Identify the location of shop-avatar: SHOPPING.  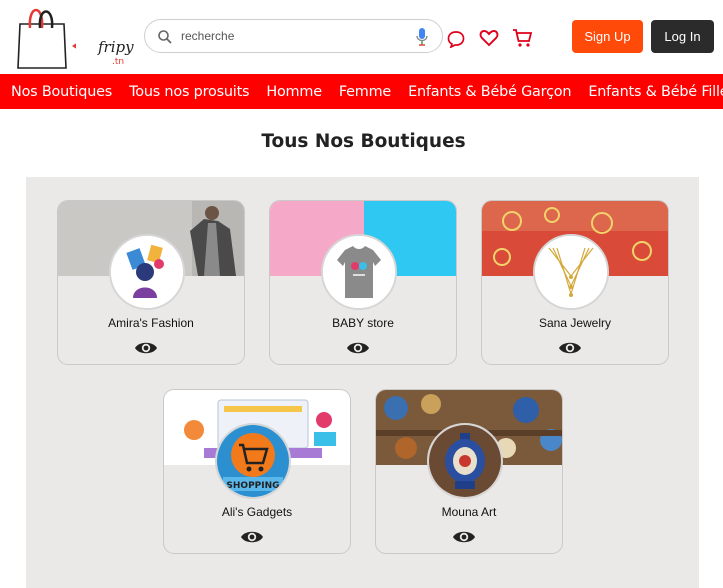
(253, 461).